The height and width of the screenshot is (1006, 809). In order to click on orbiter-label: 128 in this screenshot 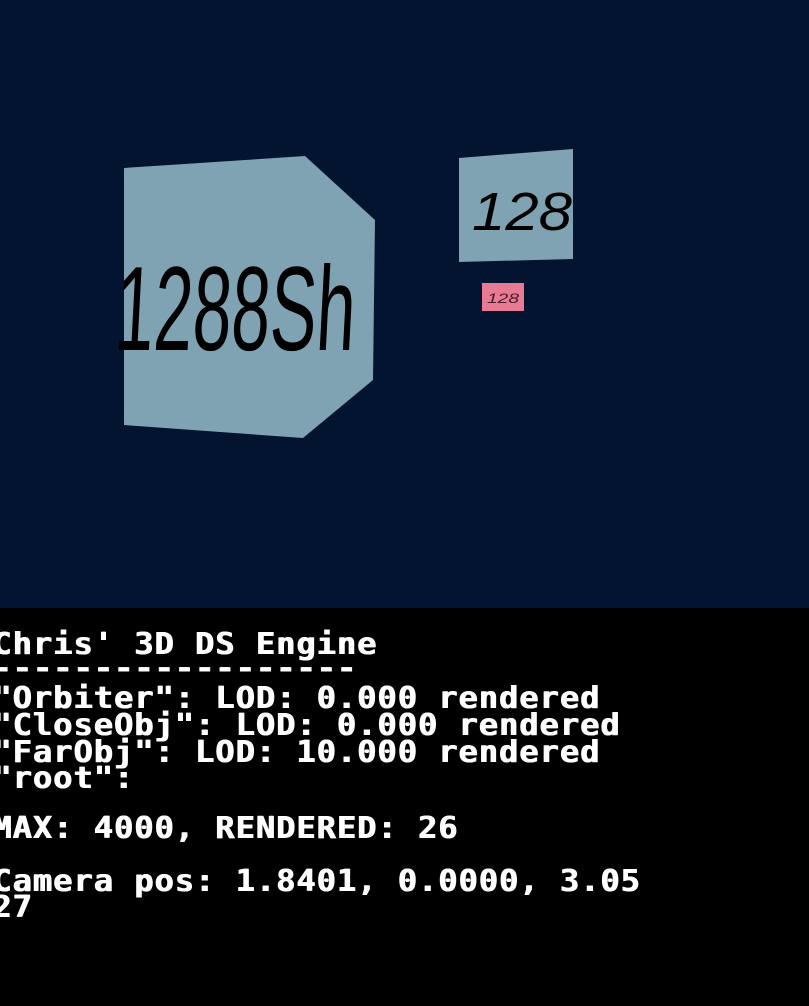, I will do `click(503, 298)`.